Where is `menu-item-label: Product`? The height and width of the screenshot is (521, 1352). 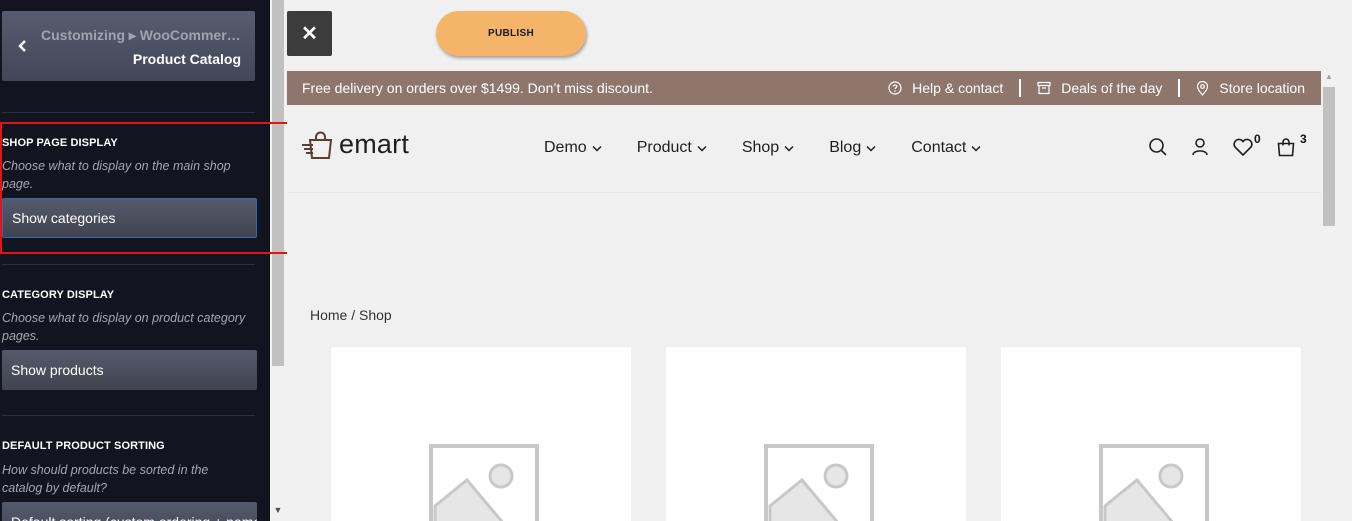
menu-item-label: Product is located at coordinates (664, 147).